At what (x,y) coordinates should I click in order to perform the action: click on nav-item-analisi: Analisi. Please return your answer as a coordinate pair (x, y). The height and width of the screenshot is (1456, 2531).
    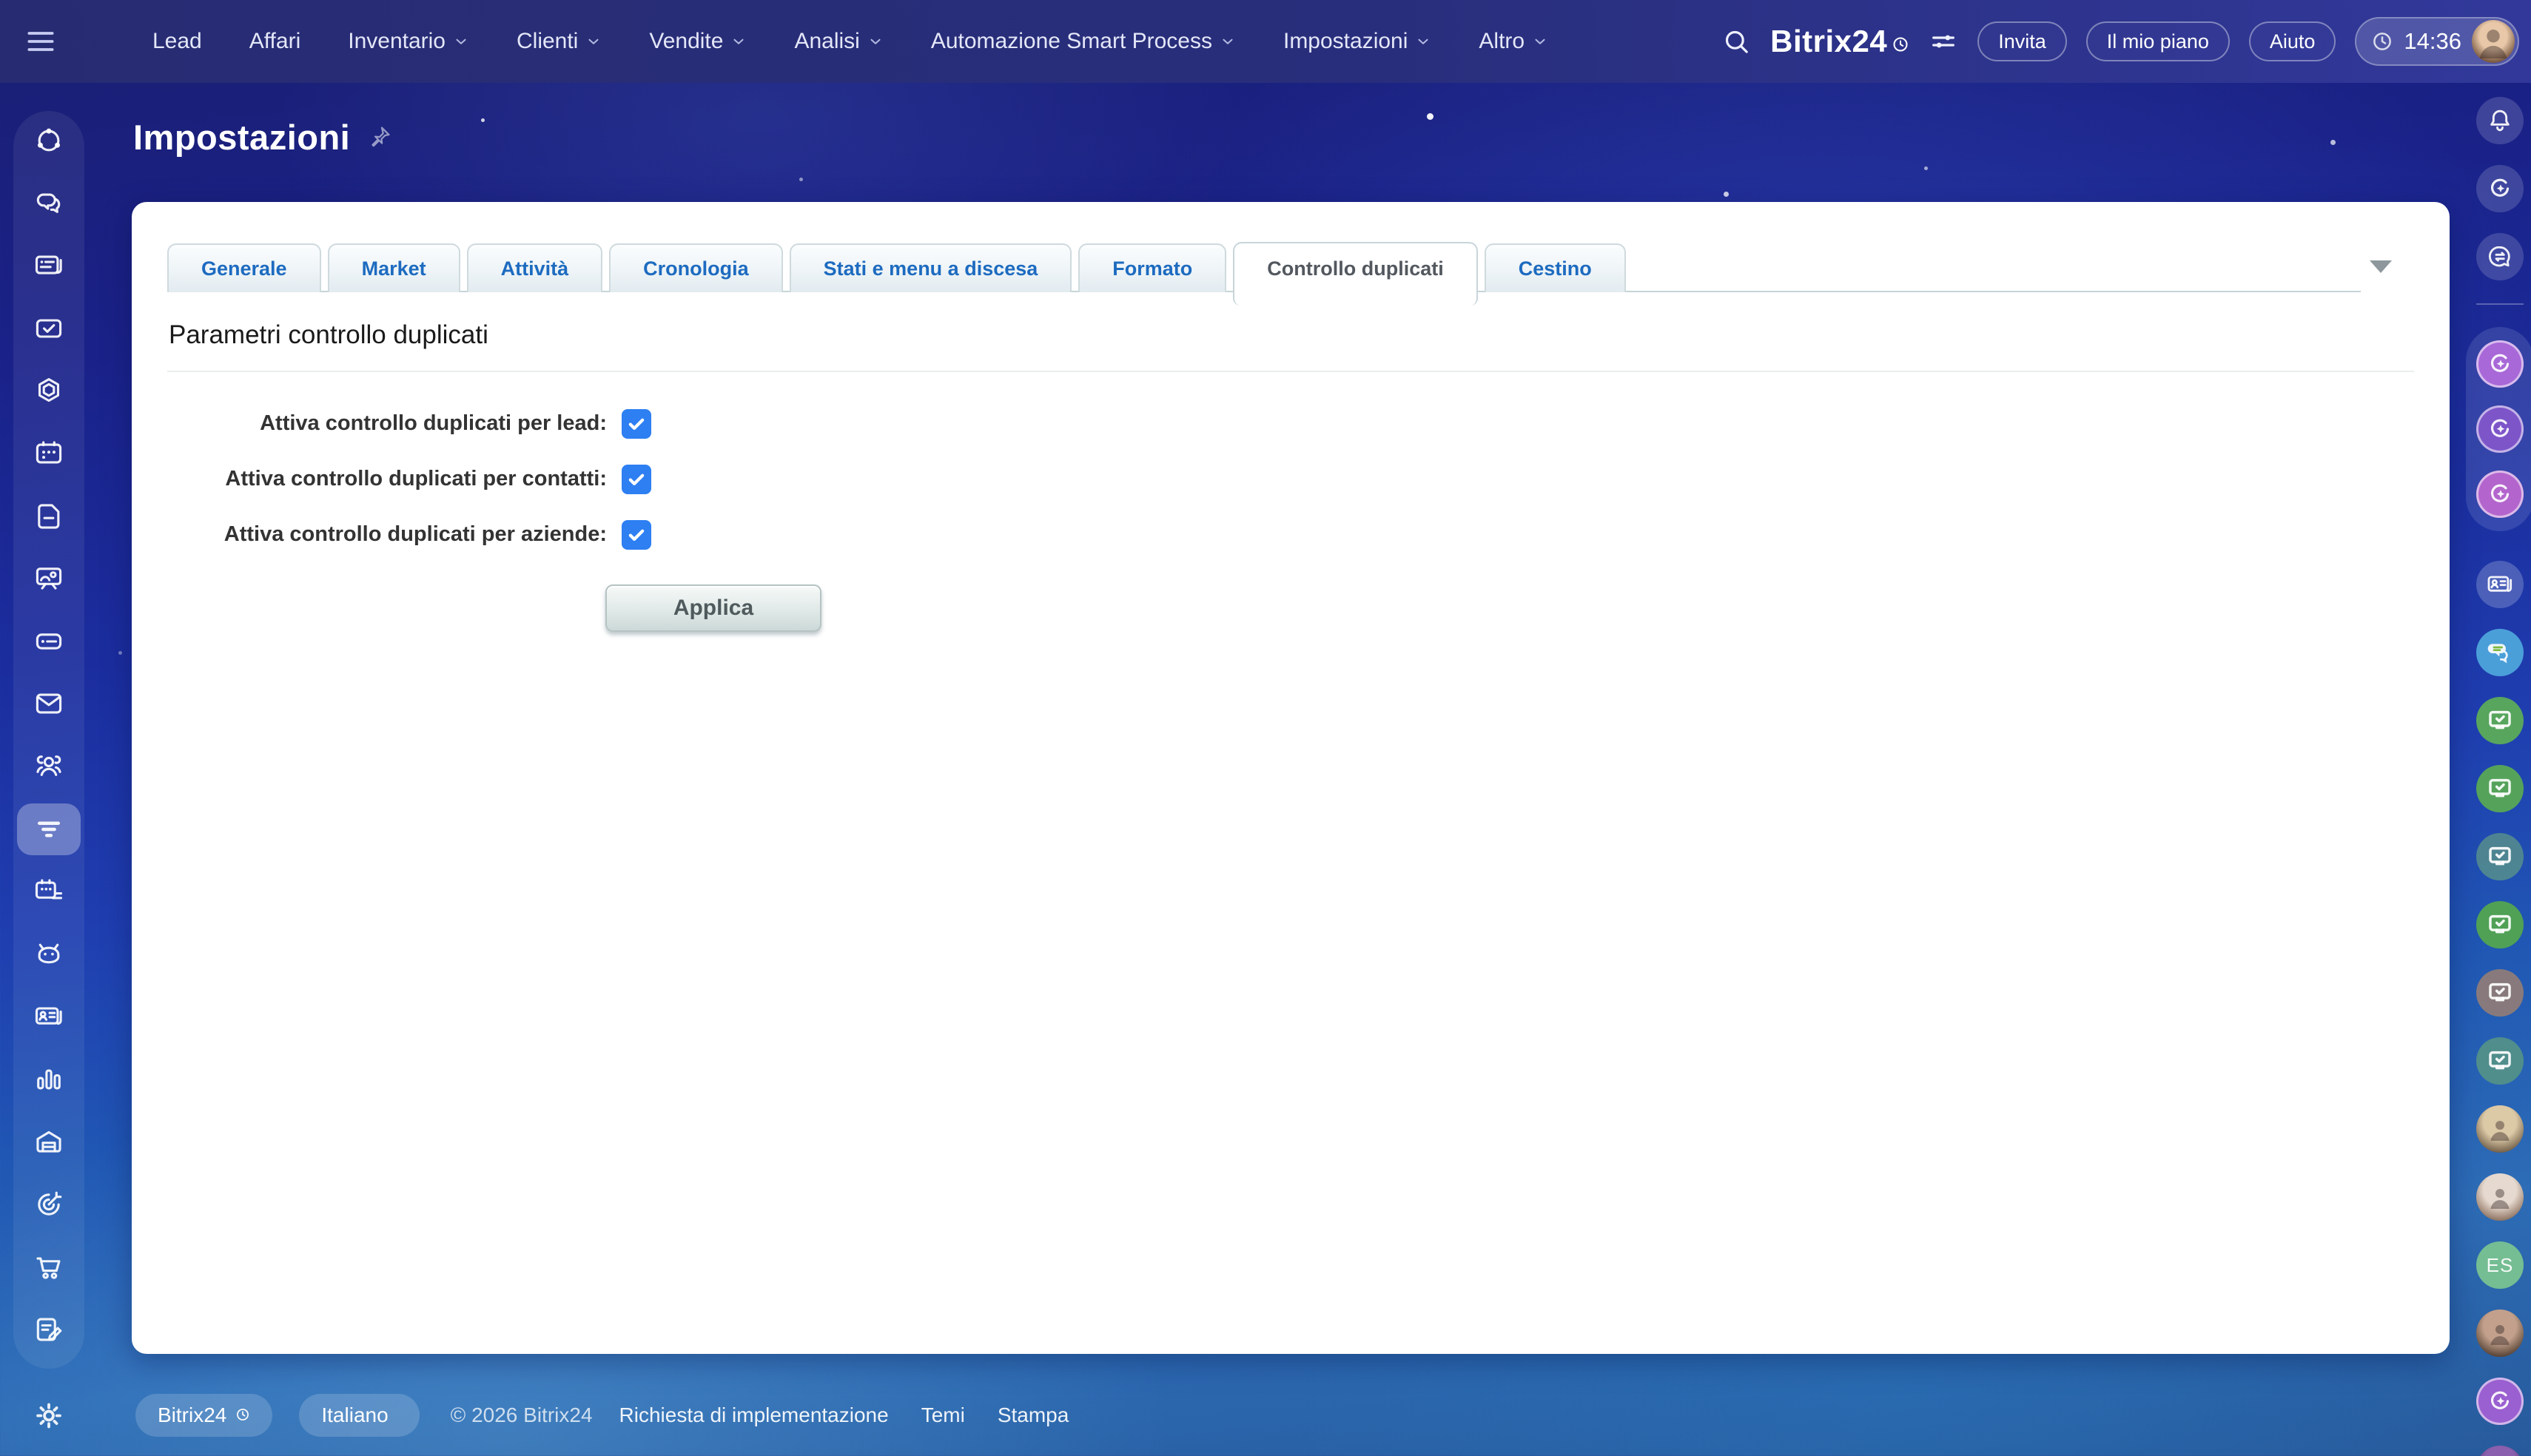
    Looking at the image, I should click on (838, 42).